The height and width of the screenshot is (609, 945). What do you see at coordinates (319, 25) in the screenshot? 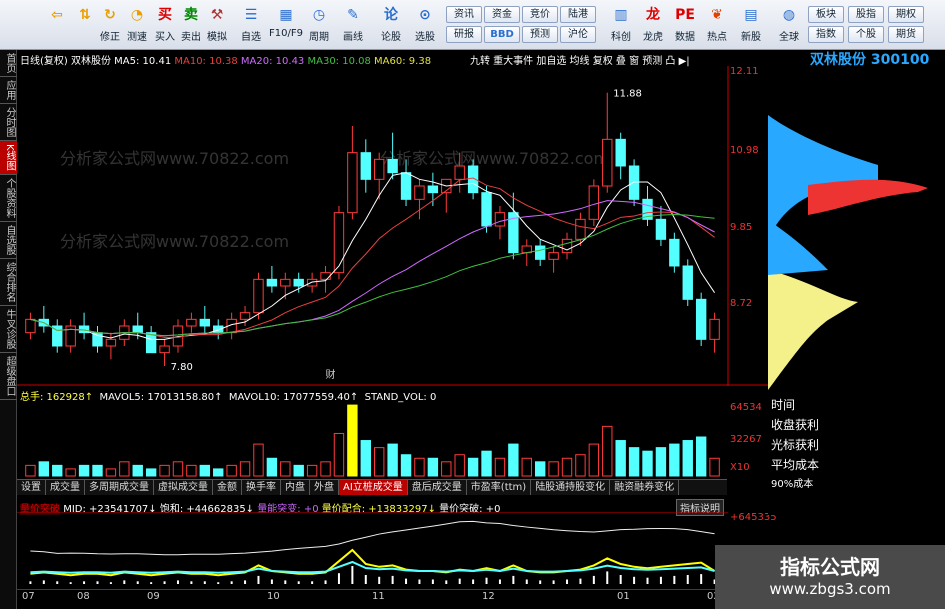
I see `period-button: ◷ 周期` at bounding box center [319, 25].